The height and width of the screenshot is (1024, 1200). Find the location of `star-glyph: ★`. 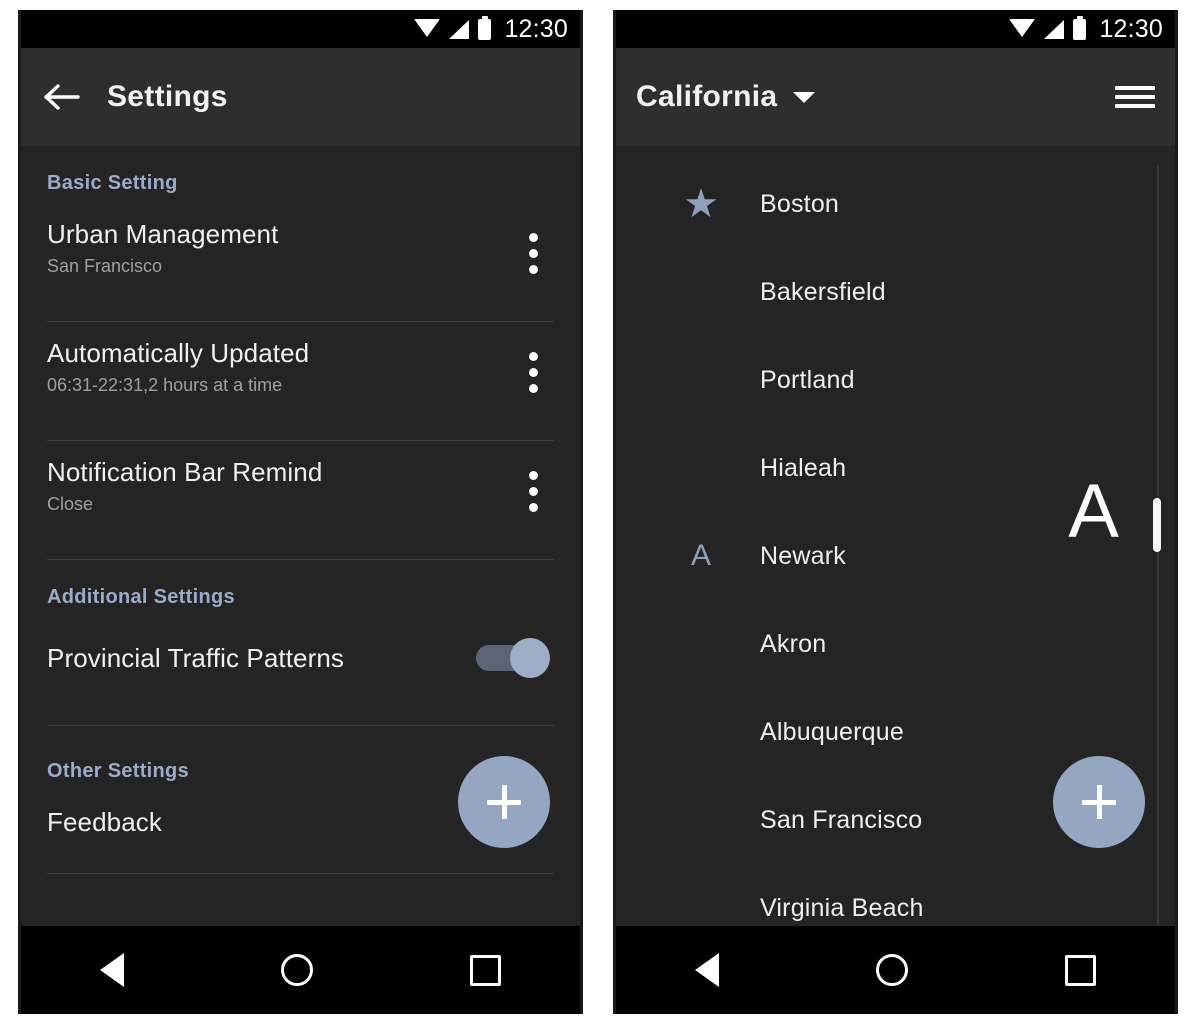

star-glyph: ★ is located at coordinates (701, 204).